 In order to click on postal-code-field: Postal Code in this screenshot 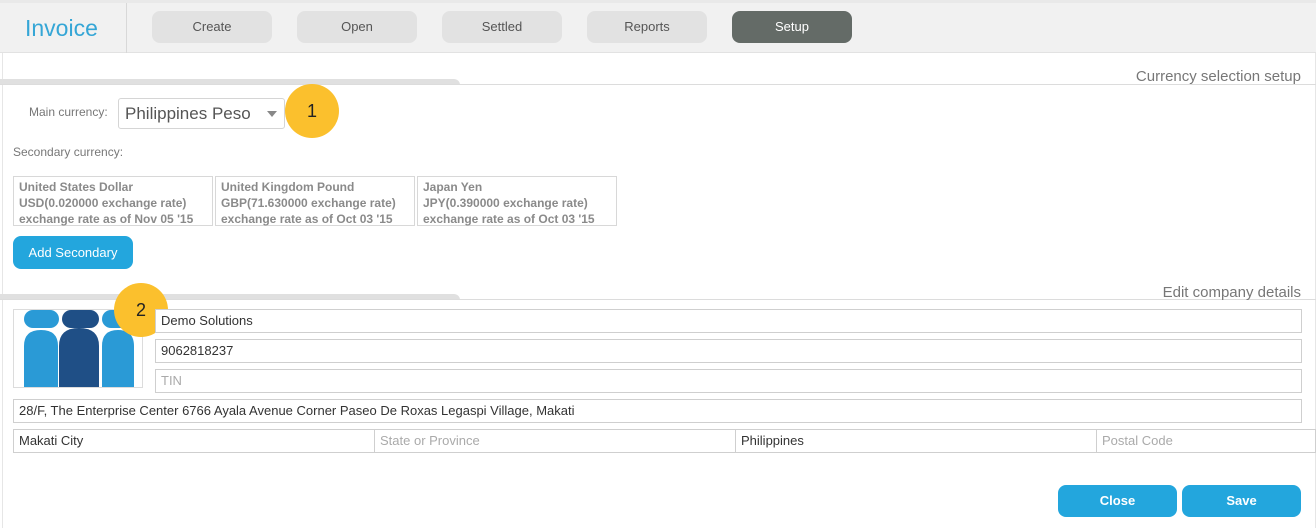, I will do `click(1206, 441)`.